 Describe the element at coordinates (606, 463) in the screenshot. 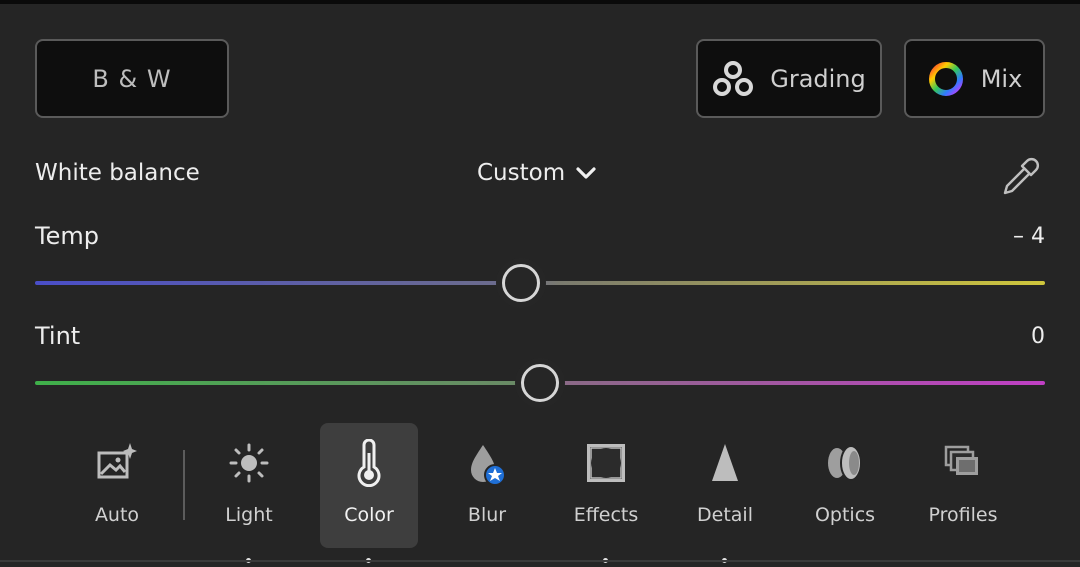

I see `effects-icon` at that location.